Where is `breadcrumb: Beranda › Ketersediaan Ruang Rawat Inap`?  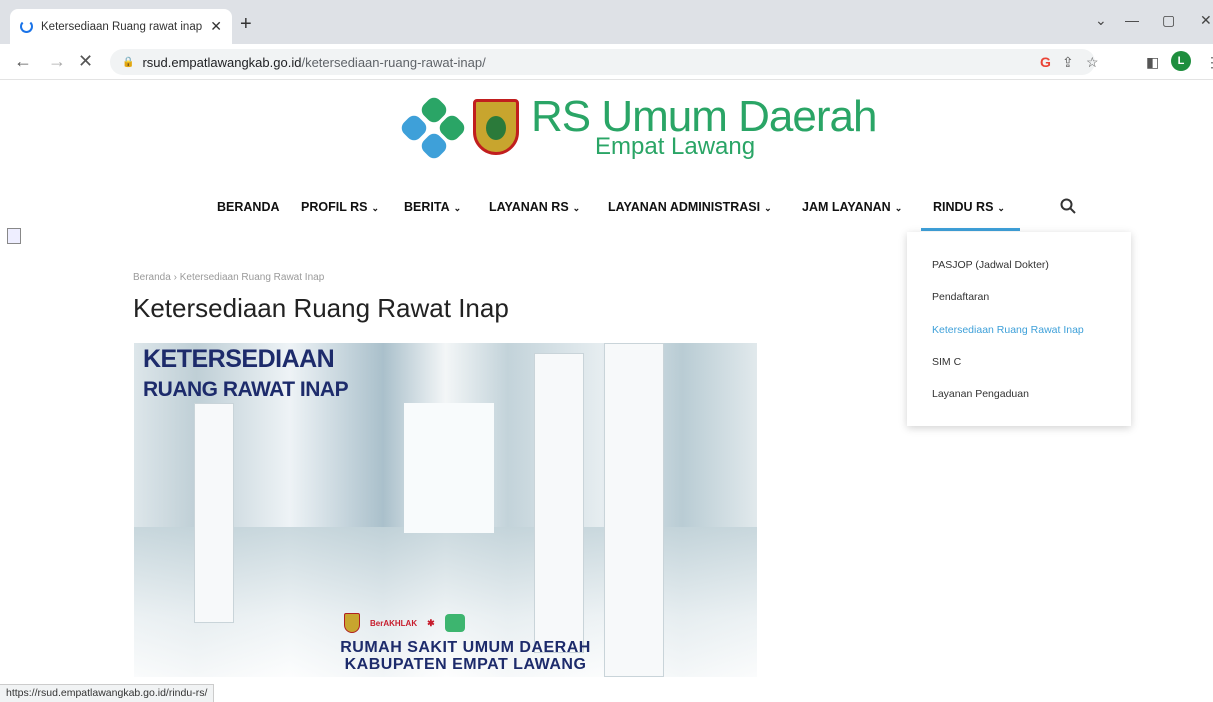
breadcrumb: Beranda › Ketersediaan Ruang Rawat Inap is located at coordinates (228, 277).